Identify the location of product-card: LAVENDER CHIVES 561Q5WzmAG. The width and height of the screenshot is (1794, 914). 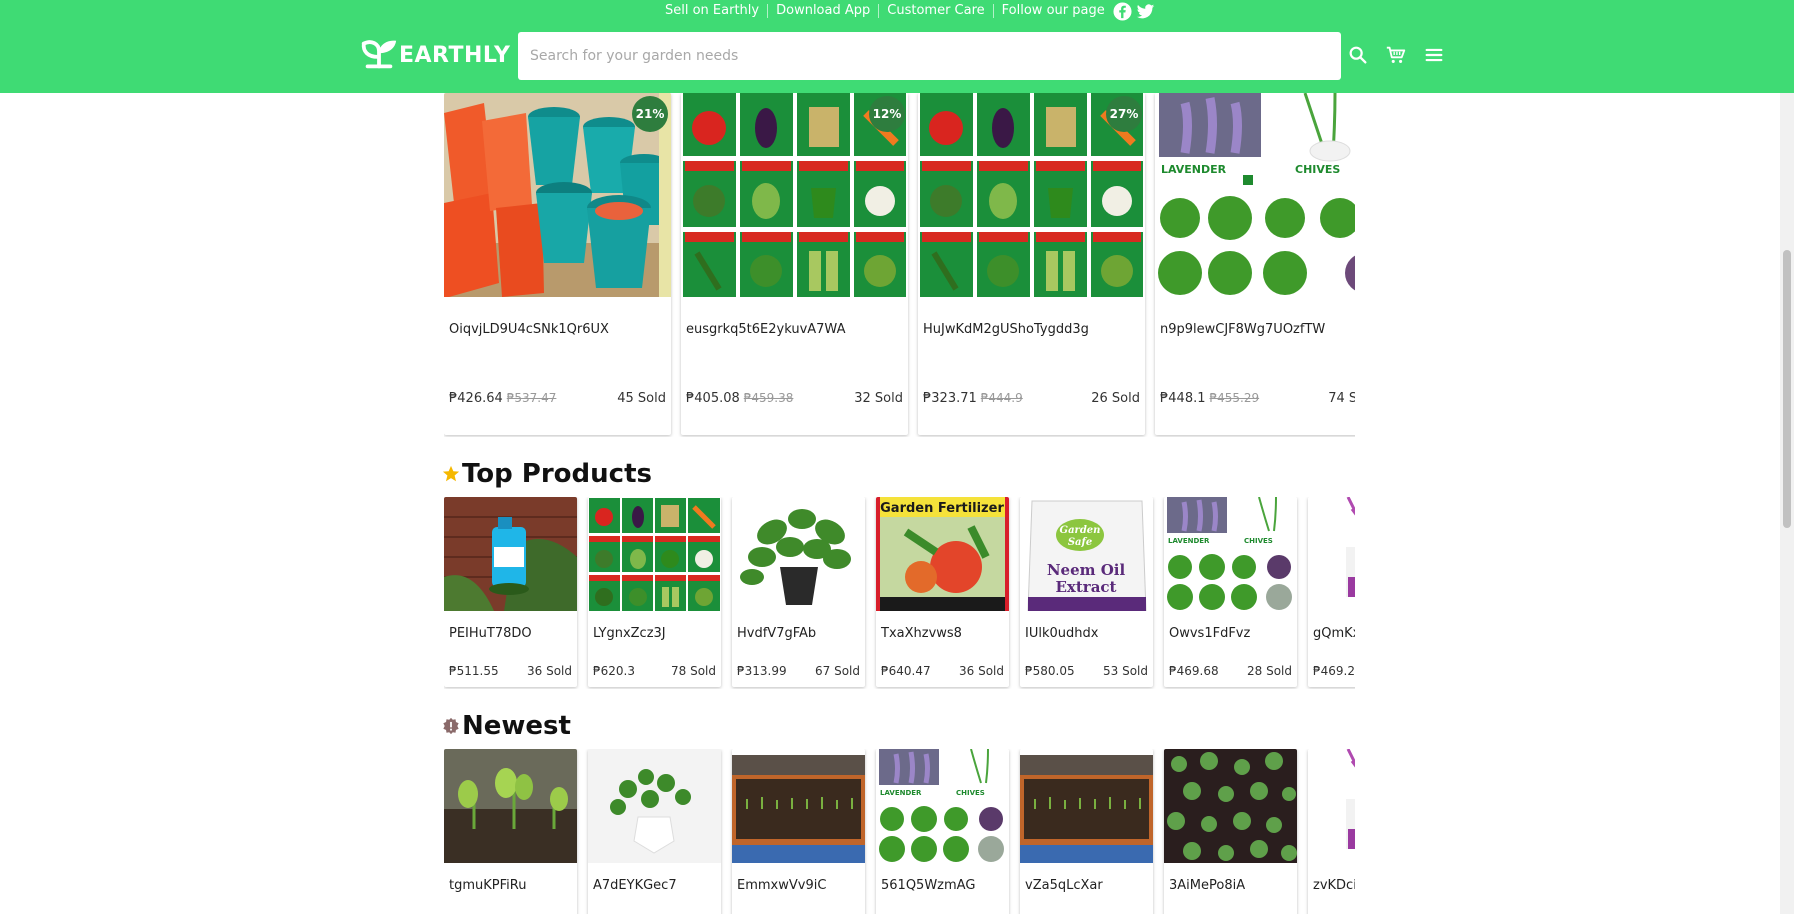
(942, 831).